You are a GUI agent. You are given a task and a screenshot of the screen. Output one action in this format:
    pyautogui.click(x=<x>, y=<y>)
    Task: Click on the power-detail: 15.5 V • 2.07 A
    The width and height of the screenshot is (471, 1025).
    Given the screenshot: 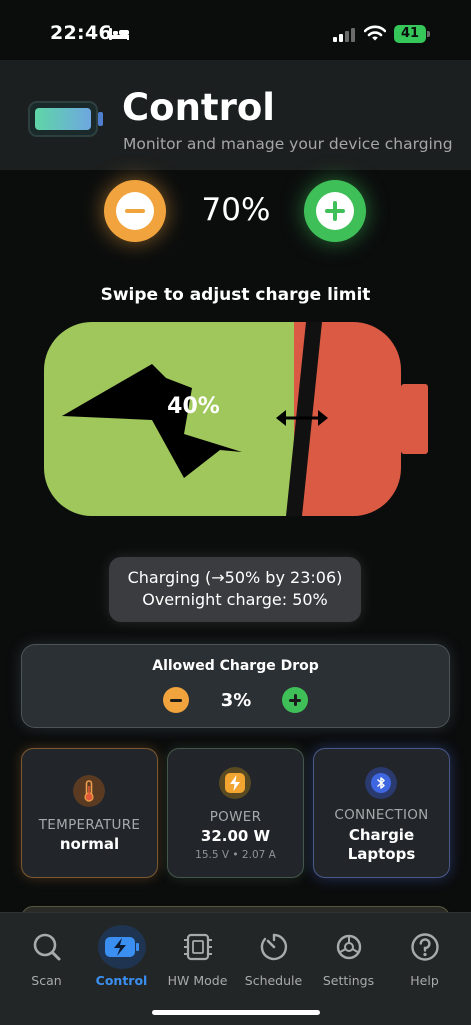 What is the action you would take?
    pyautogui.click(x=235, y=855)
    